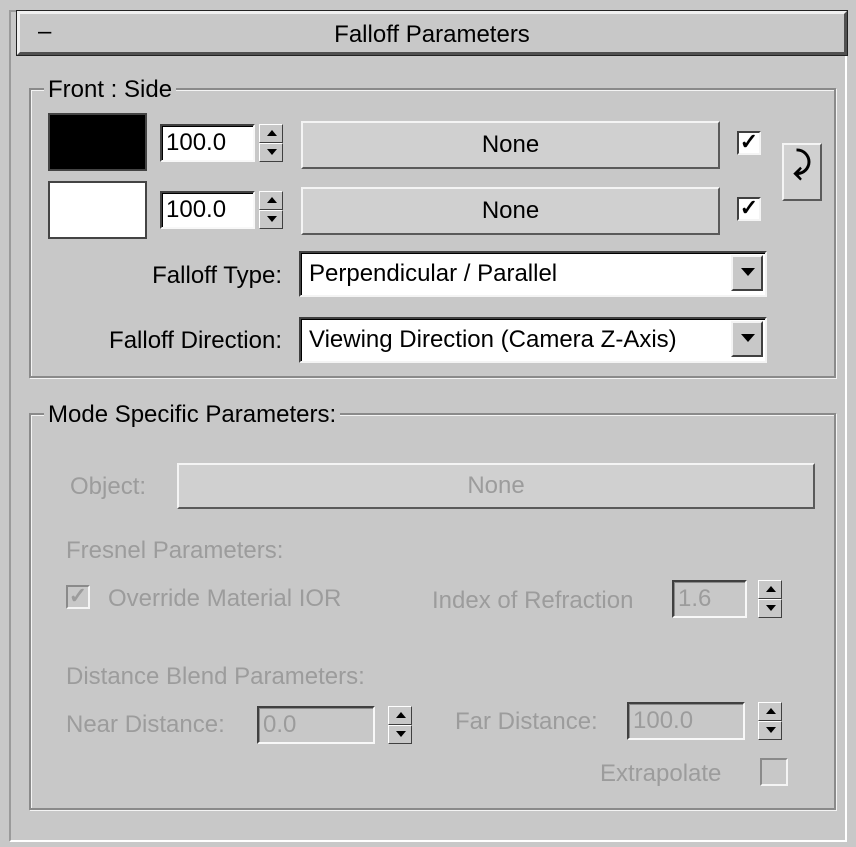 Image resolution: width=856 pixels, height=847 pixels. What do you see at coordinates (493, 339) in the screenshot?
I see `falloff-direction-value: Viewing Direction (Camera Z-Axis)` at bounding box center [493, 339].